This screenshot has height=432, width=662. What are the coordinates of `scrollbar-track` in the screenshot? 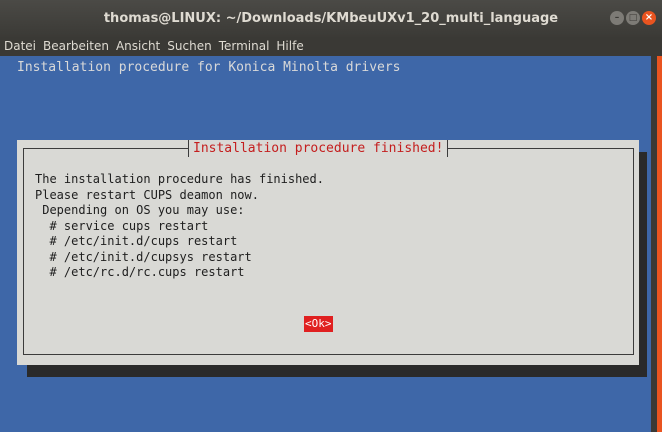 It's located at (654, 244).